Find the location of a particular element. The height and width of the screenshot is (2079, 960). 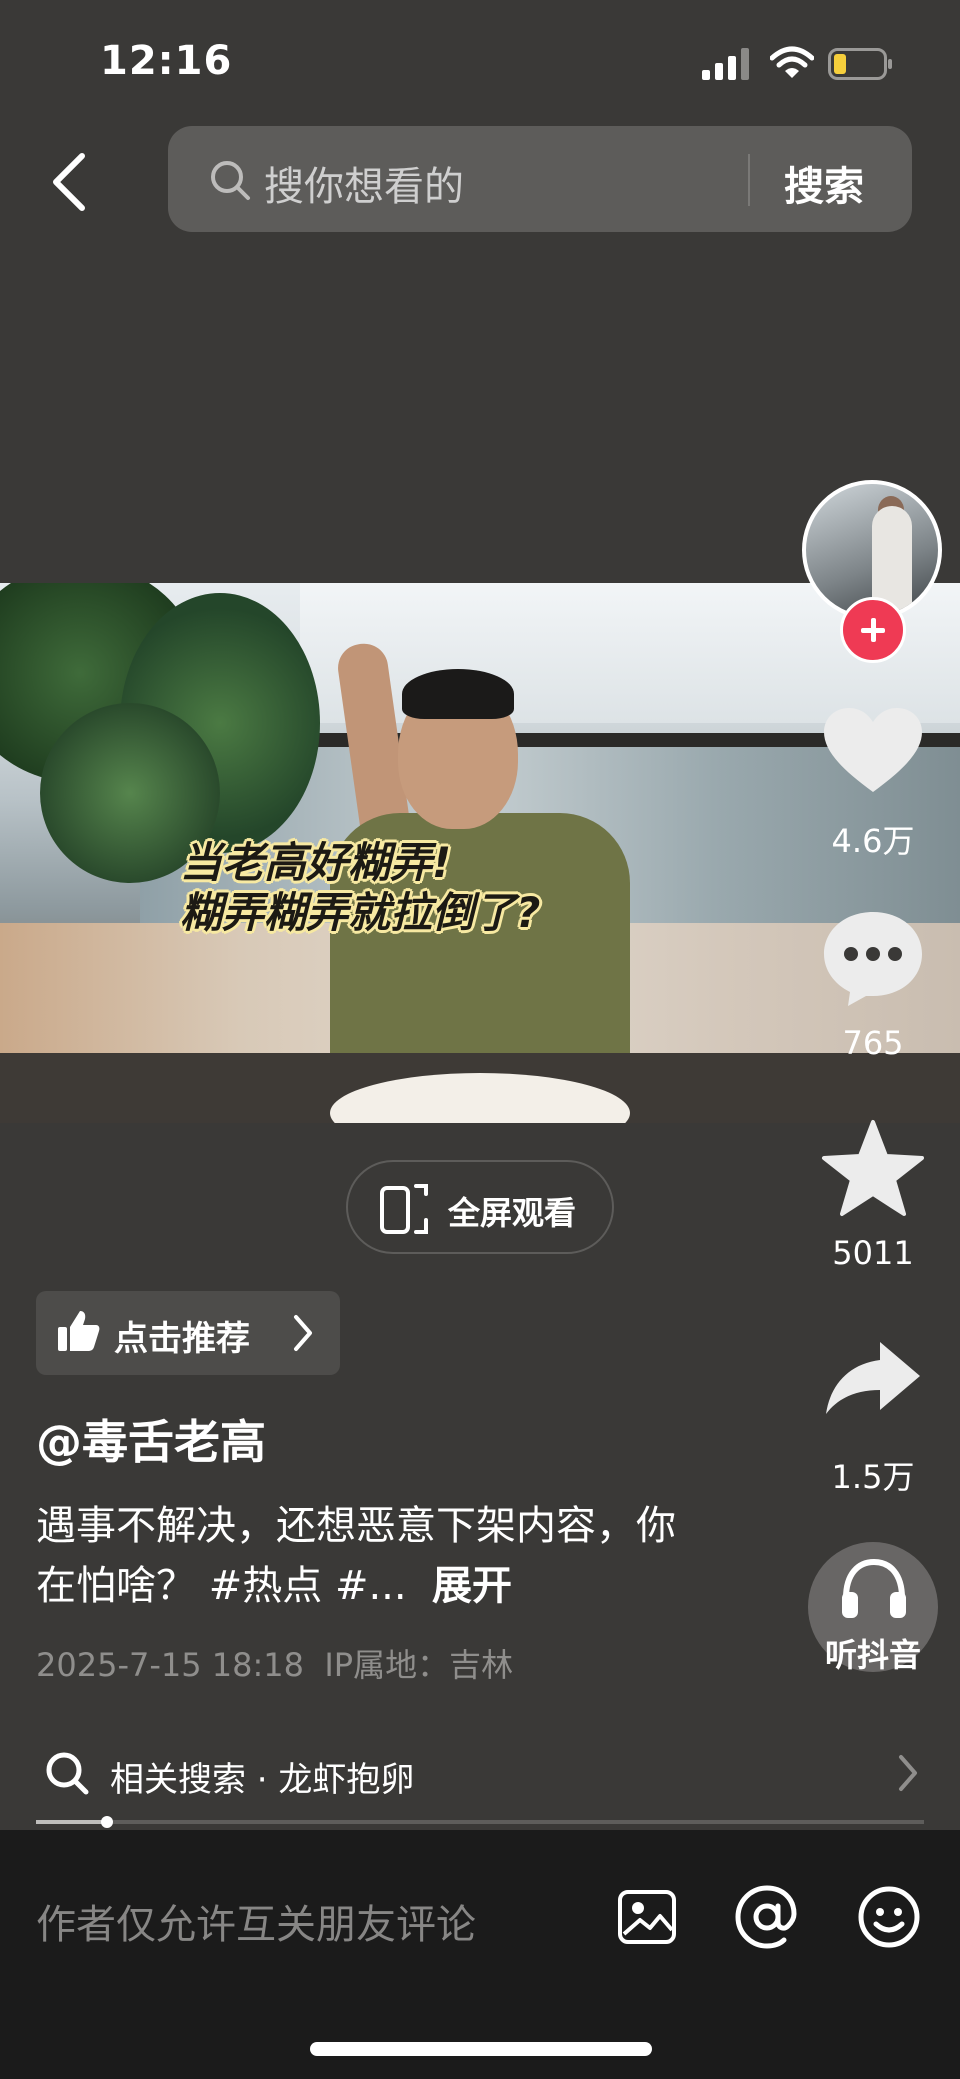

progress-handle is located at coordinates (107, 1822).